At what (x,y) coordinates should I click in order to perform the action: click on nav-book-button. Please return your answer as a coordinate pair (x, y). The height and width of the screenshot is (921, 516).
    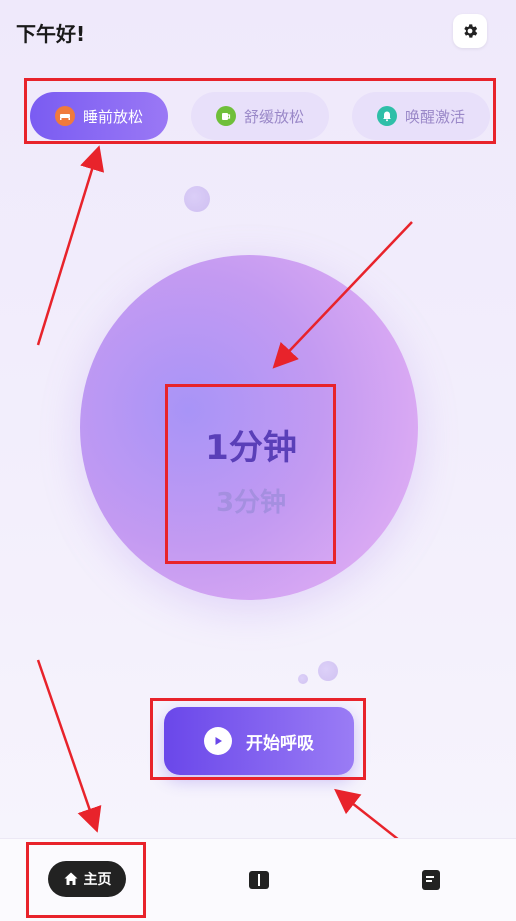
    Looking at the image, I should click on (259, 880).